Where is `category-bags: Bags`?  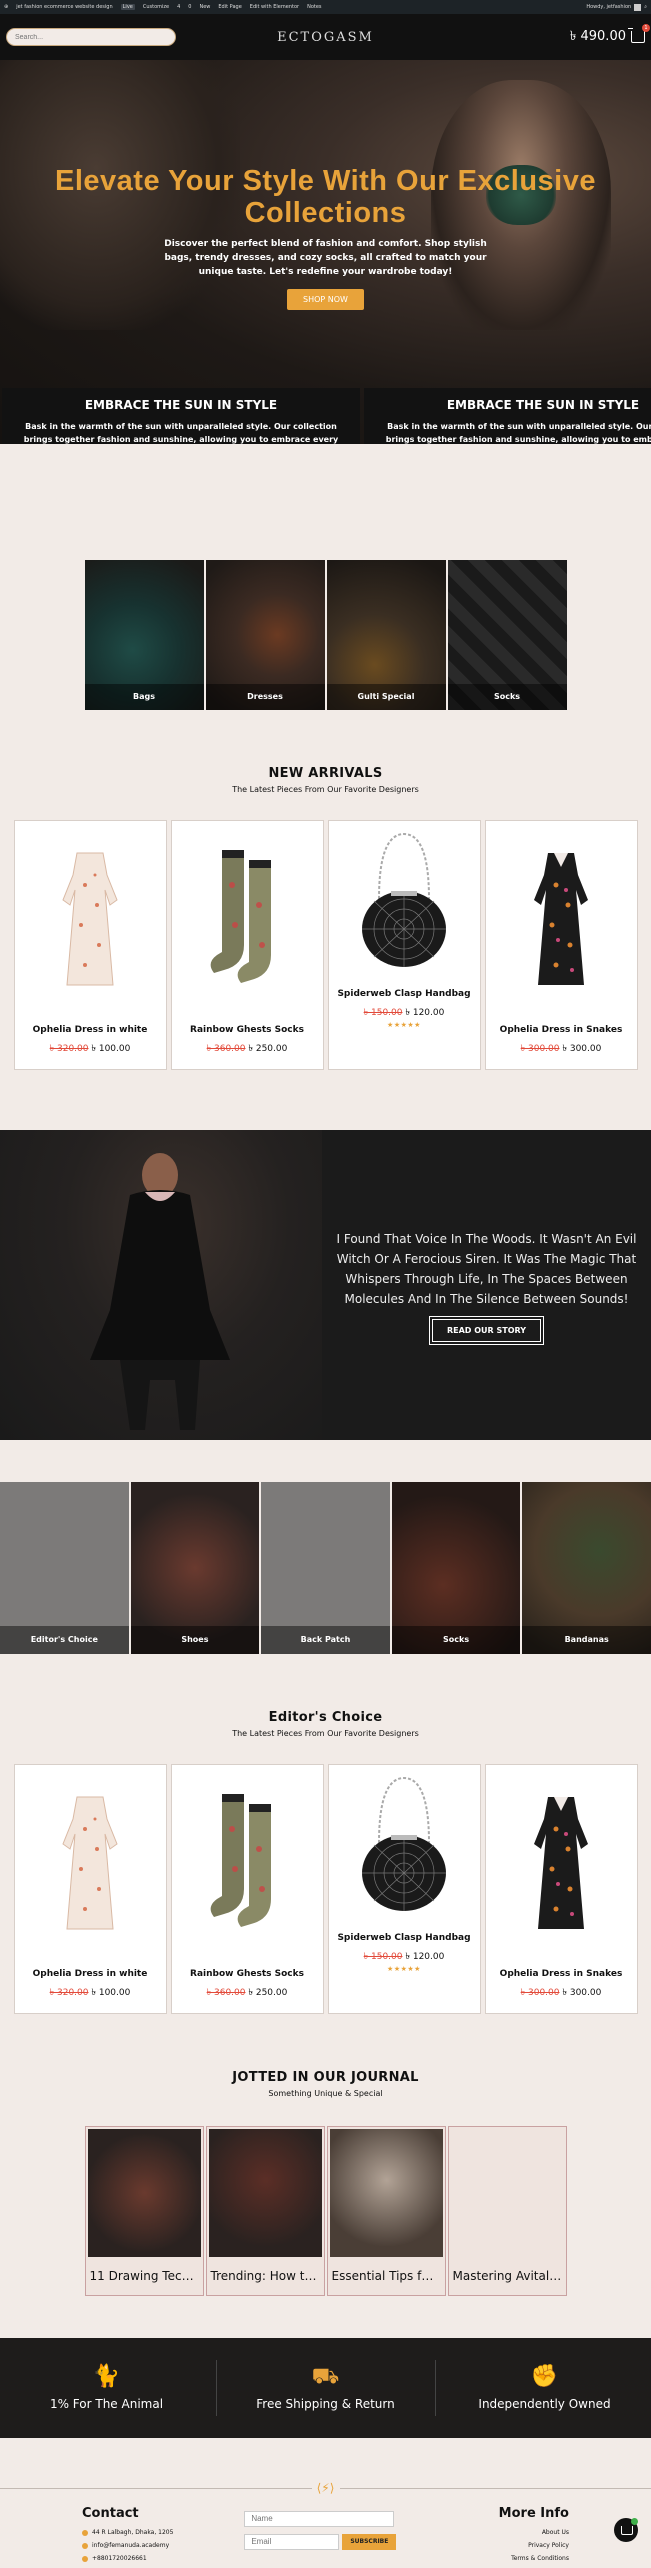
category-bags: Bags is located at coordinates (144, 635).